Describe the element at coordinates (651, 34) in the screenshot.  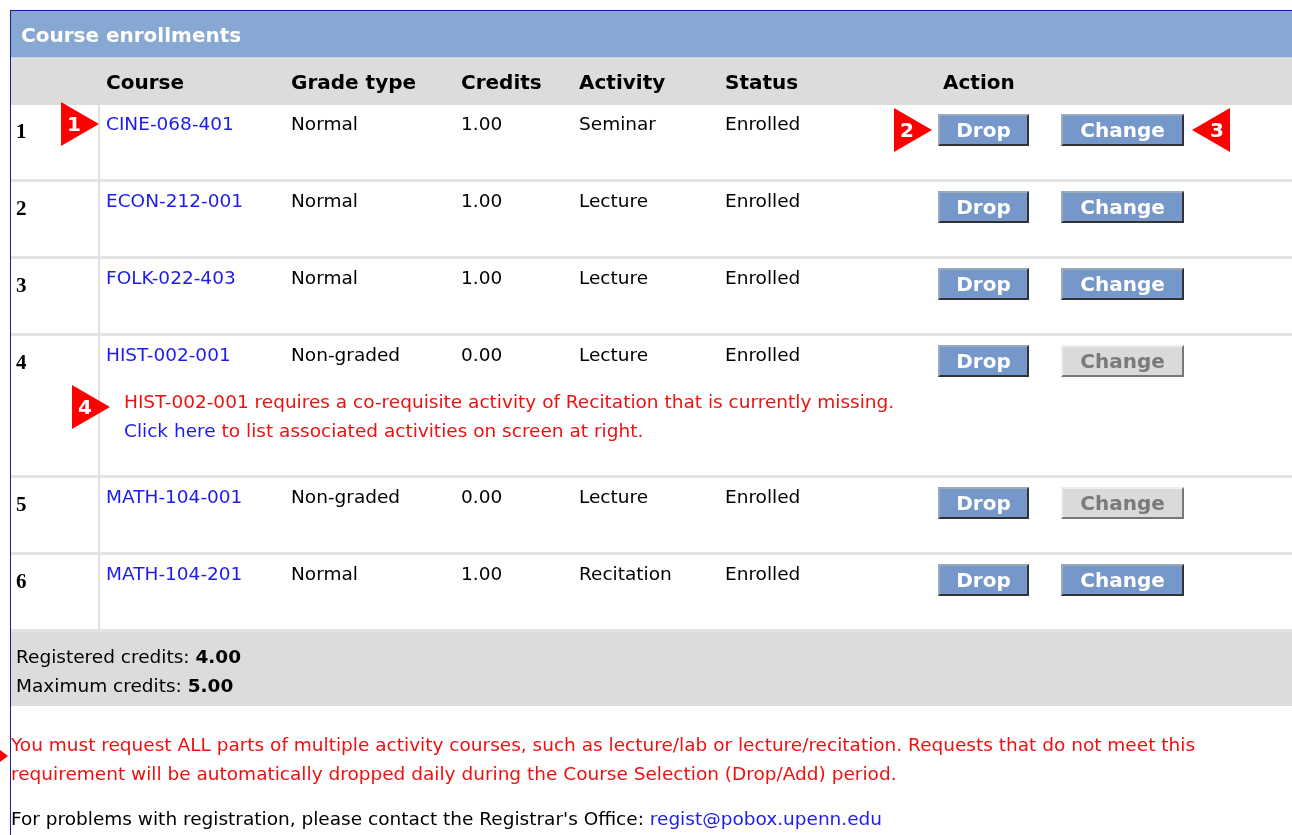
I see `panel-title: Course enrollments` at that location.